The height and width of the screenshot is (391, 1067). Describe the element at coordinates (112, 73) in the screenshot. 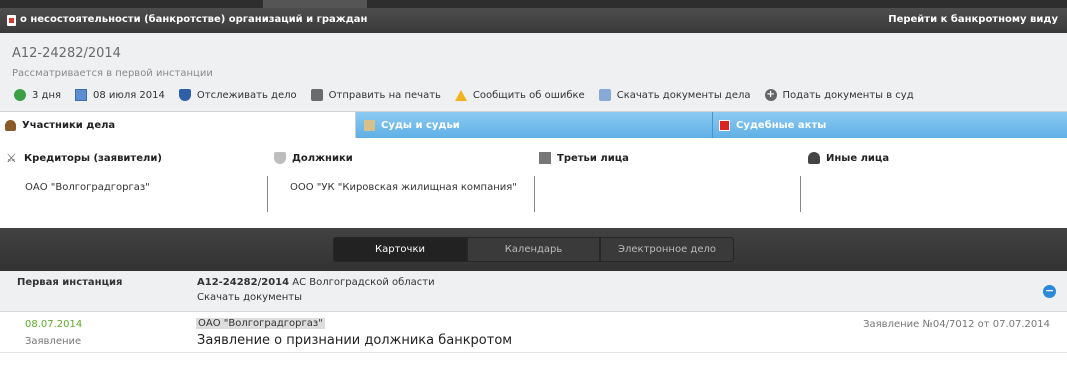

I see `case-status: Рассматривается в первой инстанции` at that location.